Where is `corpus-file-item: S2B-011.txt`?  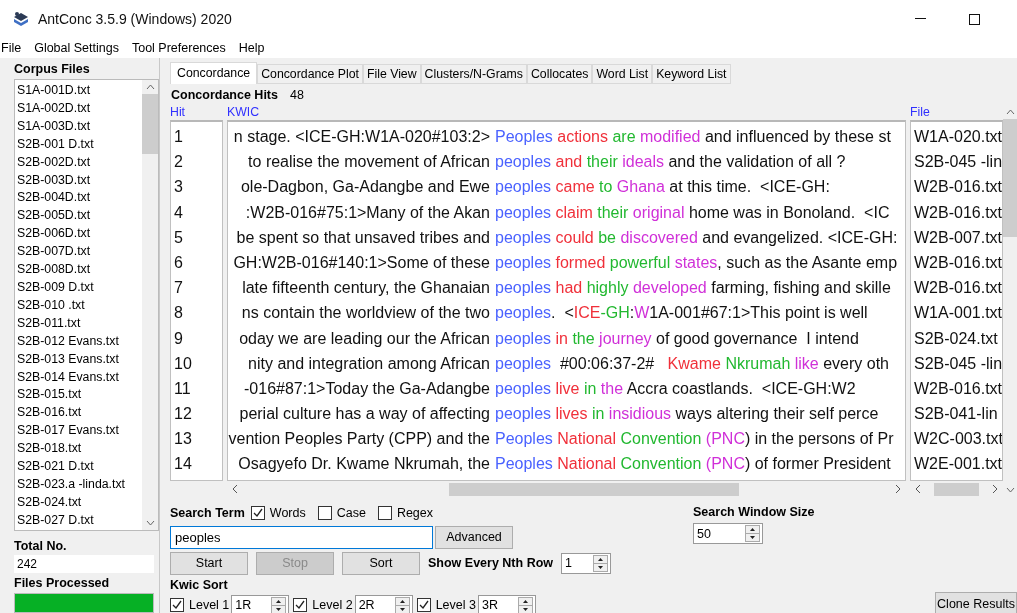 corpus-file-item: S2B-011.txt is located at coordinates (79, 323).